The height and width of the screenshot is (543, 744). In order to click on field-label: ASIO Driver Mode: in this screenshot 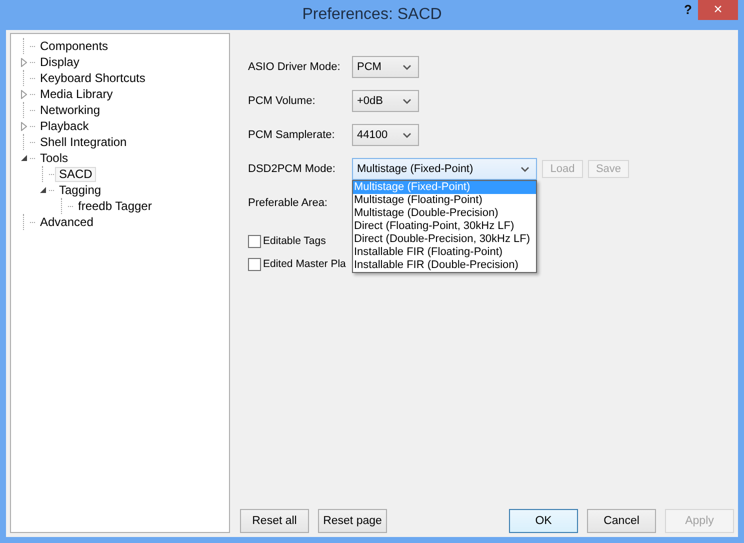, I will do `click(295, 67)`.